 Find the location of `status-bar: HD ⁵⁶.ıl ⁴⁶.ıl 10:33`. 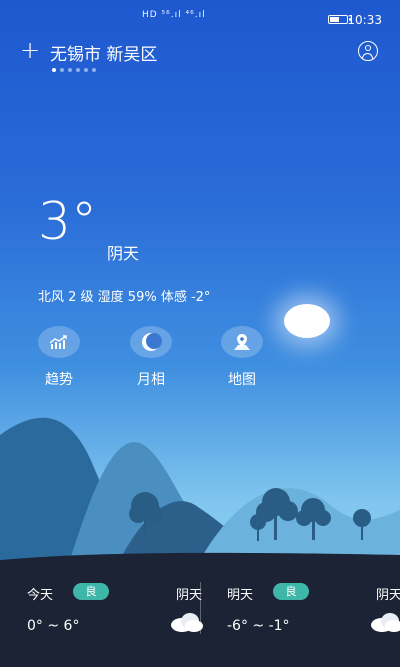

status-bar: HD ⁵⁶.ıl ⁴⁶.ıl 10:33 is located at coordinates (200, 20).